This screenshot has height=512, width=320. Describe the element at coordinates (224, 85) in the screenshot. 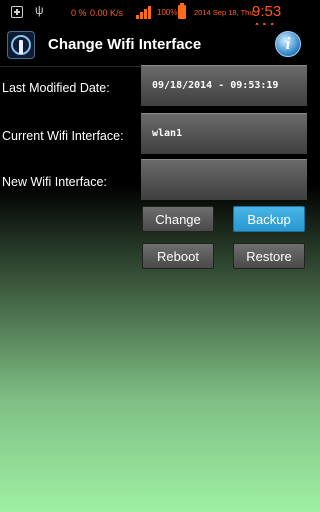

I see `last-modified-value: 09/18/2014 - 09:53:19` at that location.